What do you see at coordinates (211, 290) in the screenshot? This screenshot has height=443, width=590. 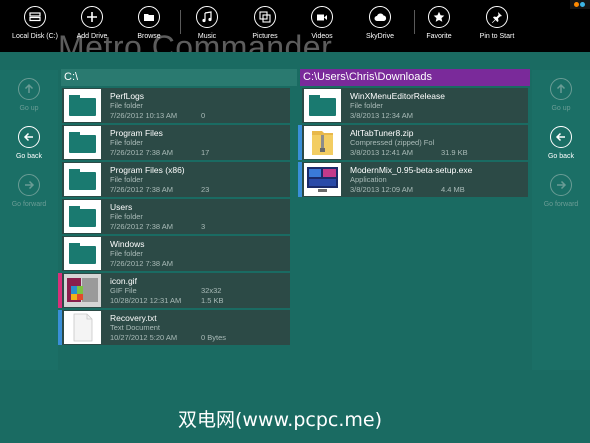 I see `image-dimensions: 32x32` at bounding box center [211, 290].